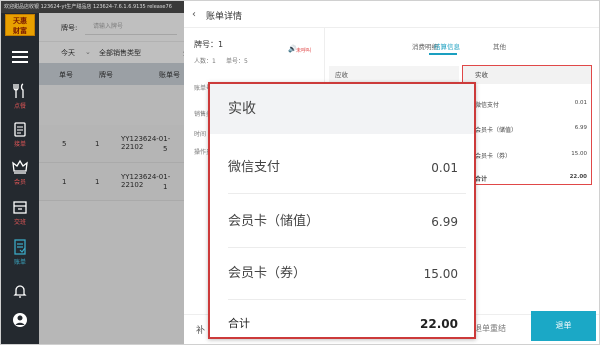 This screenshot has width=600, height=345. Describe the element at coordinates (499, 46) in the screenshot. I see `tab-other: 其他` at that location.